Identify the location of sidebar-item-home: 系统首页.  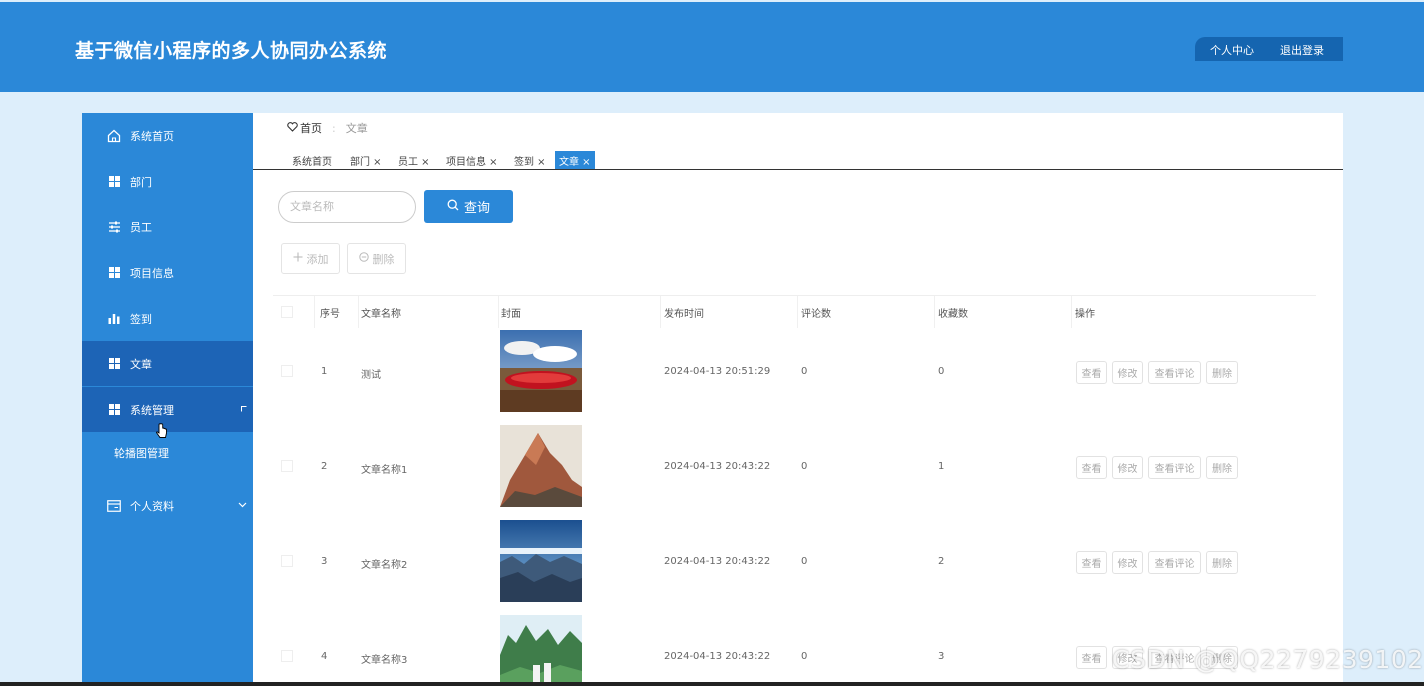
(167, 135).